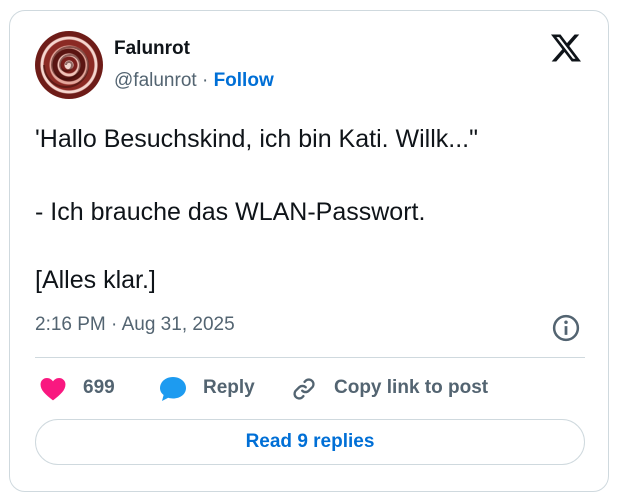  Describe the element at coordinates (155, 80) in the screenshot. I see `author-handle: @falunrot` at that location.